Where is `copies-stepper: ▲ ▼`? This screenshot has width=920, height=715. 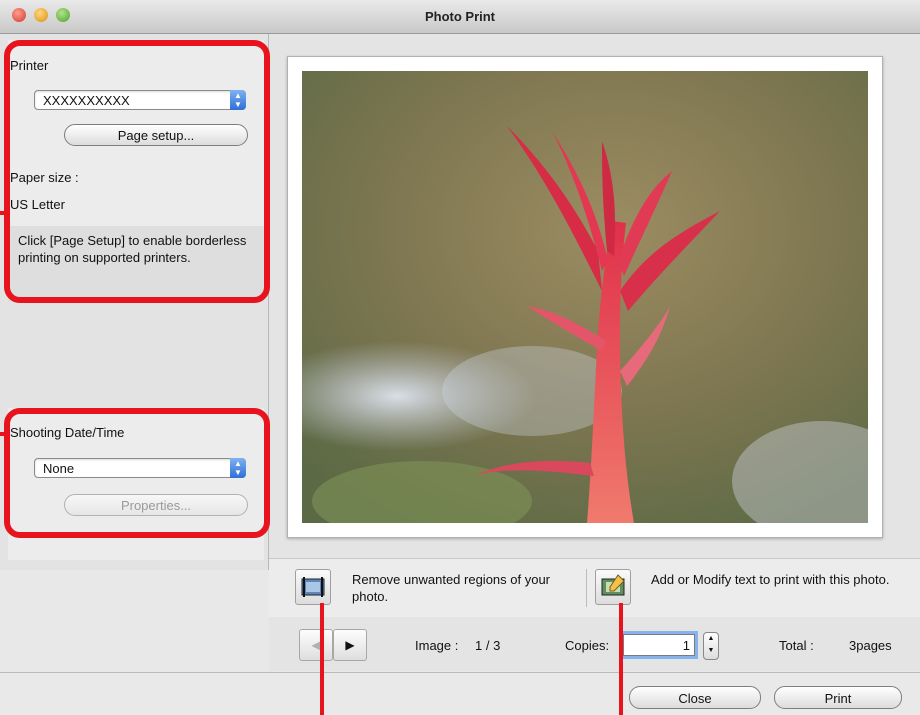
copies-stepper: ▲ ▼ is located at coordinates (711, 646).